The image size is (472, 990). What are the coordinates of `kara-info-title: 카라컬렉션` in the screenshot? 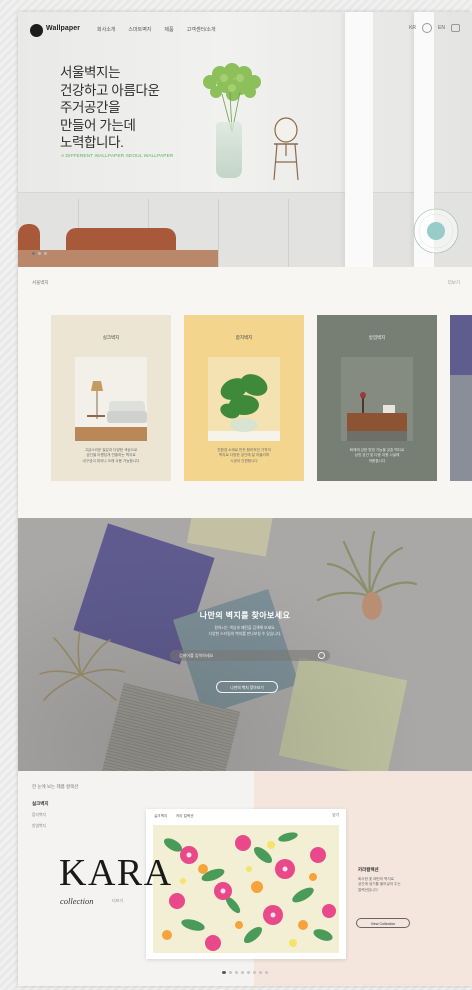 It's located at (368, 869).